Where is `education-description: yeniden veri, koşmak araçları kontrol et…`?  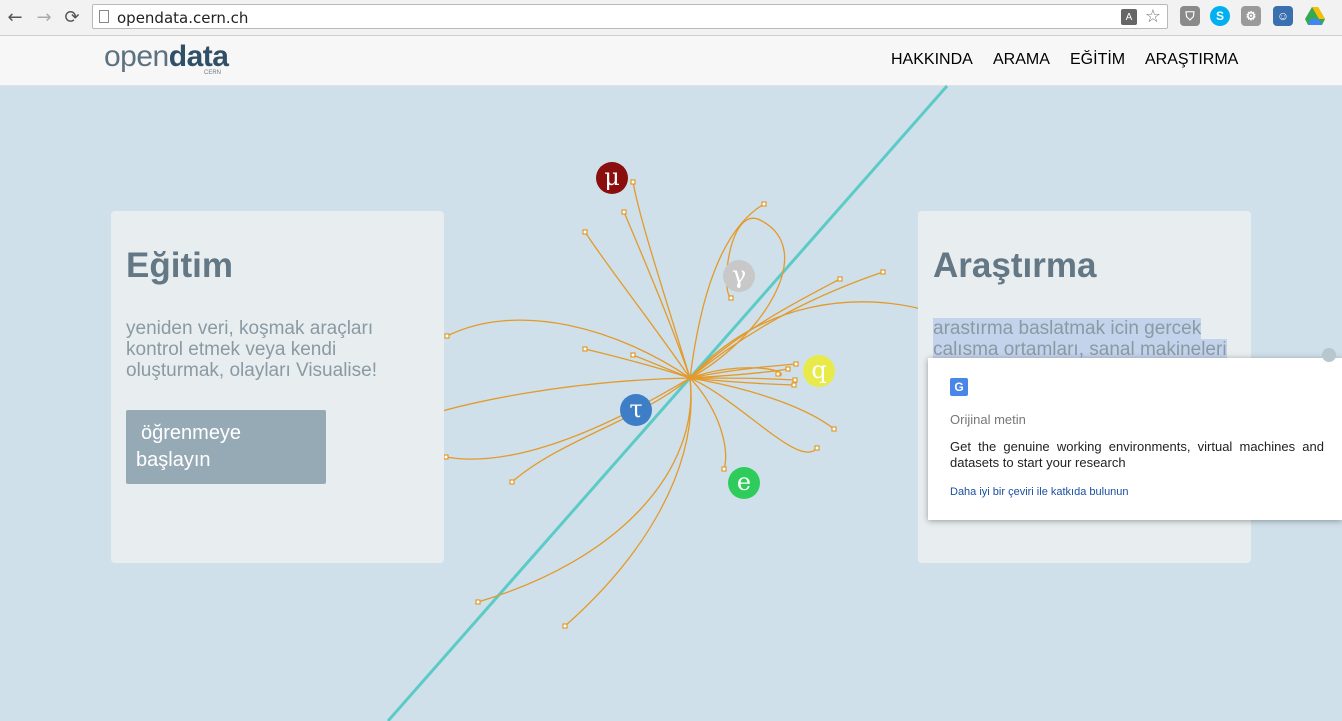 education-description: yeniden veri, koşmak araçları kontrol et… is located at coordinates (251, 349).